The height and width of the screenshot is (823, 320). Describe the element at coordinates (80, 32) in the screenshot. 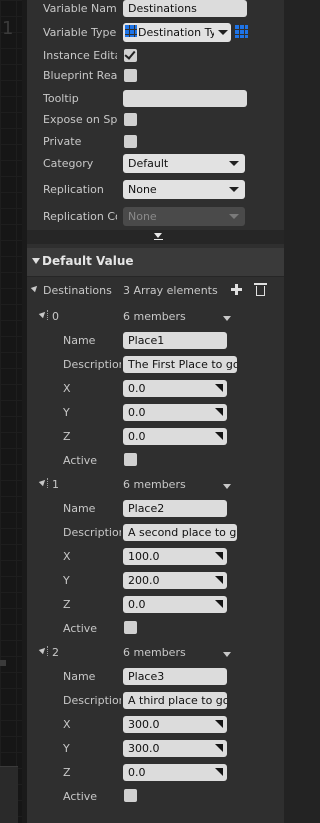

I see `variable-type-label: Variable Type` at that location.